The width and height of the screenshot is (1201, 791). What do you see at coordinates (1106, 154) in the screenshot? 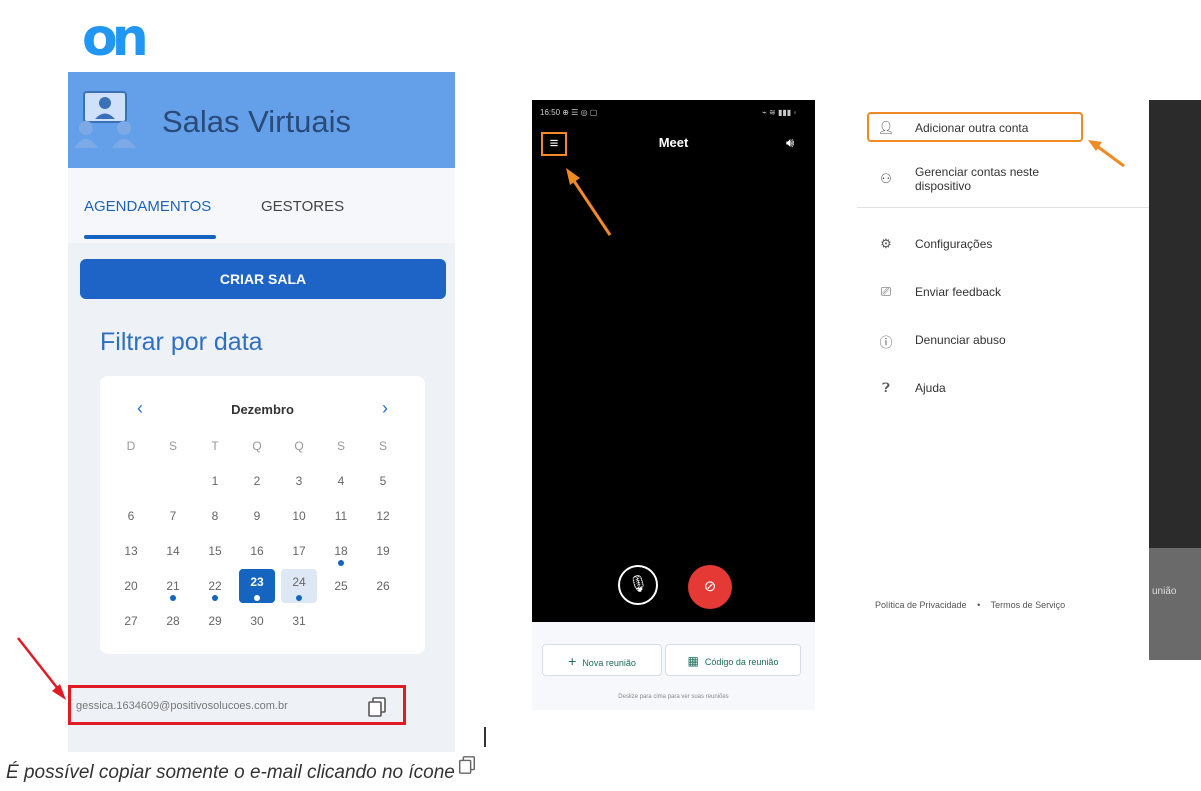
I see `orange-arrow-add-account` at bounding box center [1106, 154].